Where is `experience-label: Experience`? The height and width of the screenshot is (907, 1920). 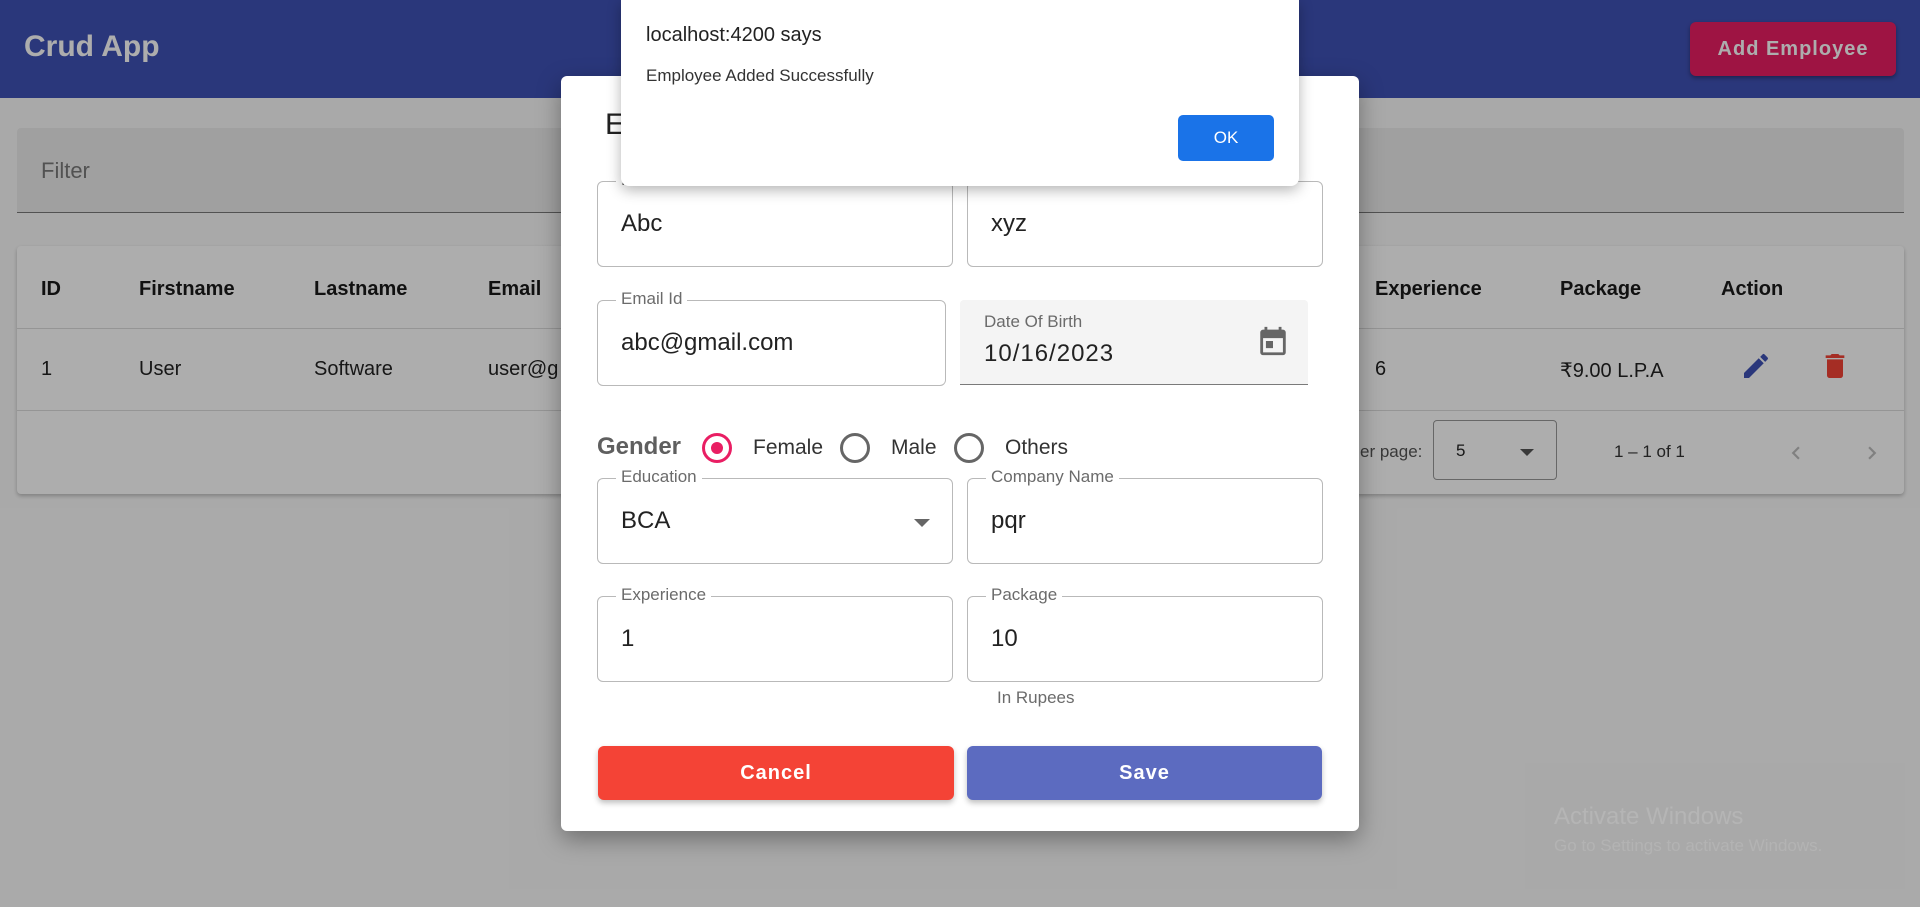
experience-label: Experience is located at coordinates (664, 595).